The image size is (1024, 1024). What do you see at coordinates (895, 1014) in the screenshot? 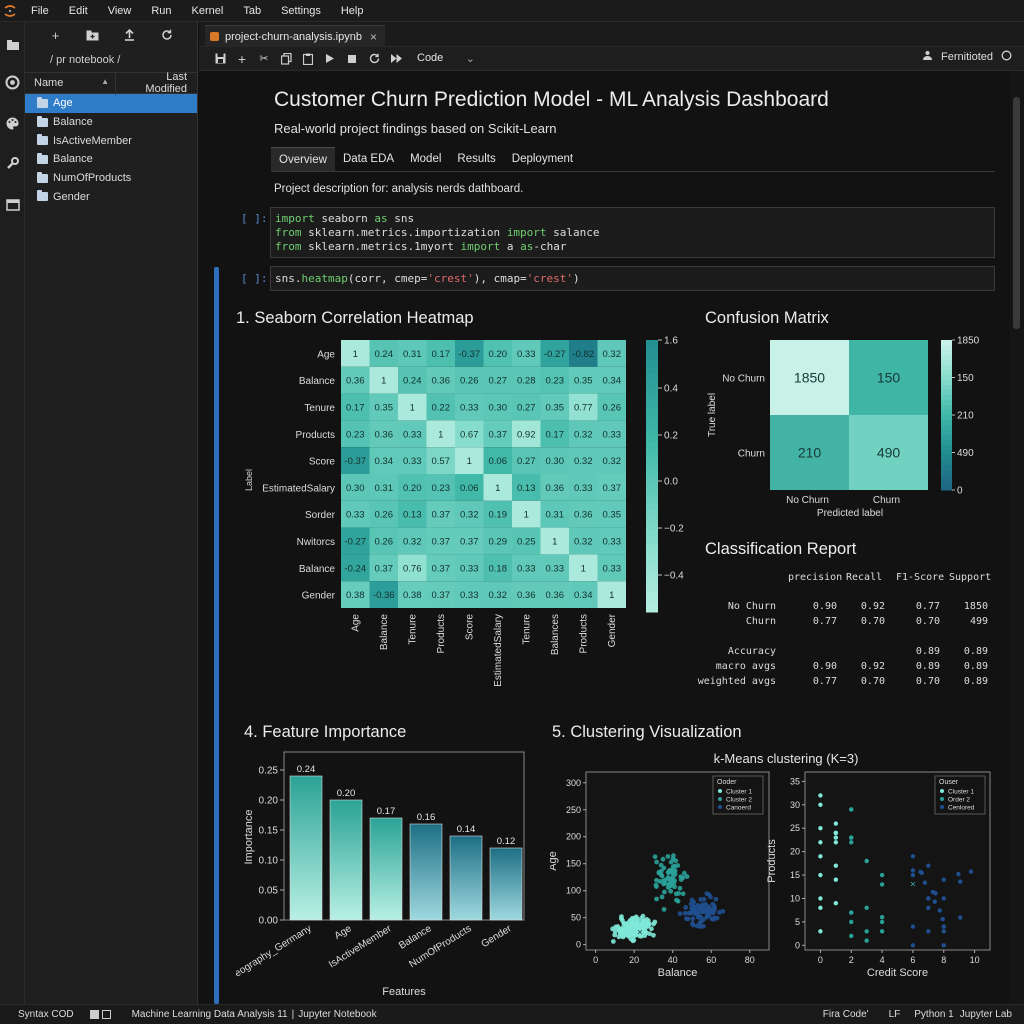
I see `status-eol: LF` at bounding box center [895, 1014].